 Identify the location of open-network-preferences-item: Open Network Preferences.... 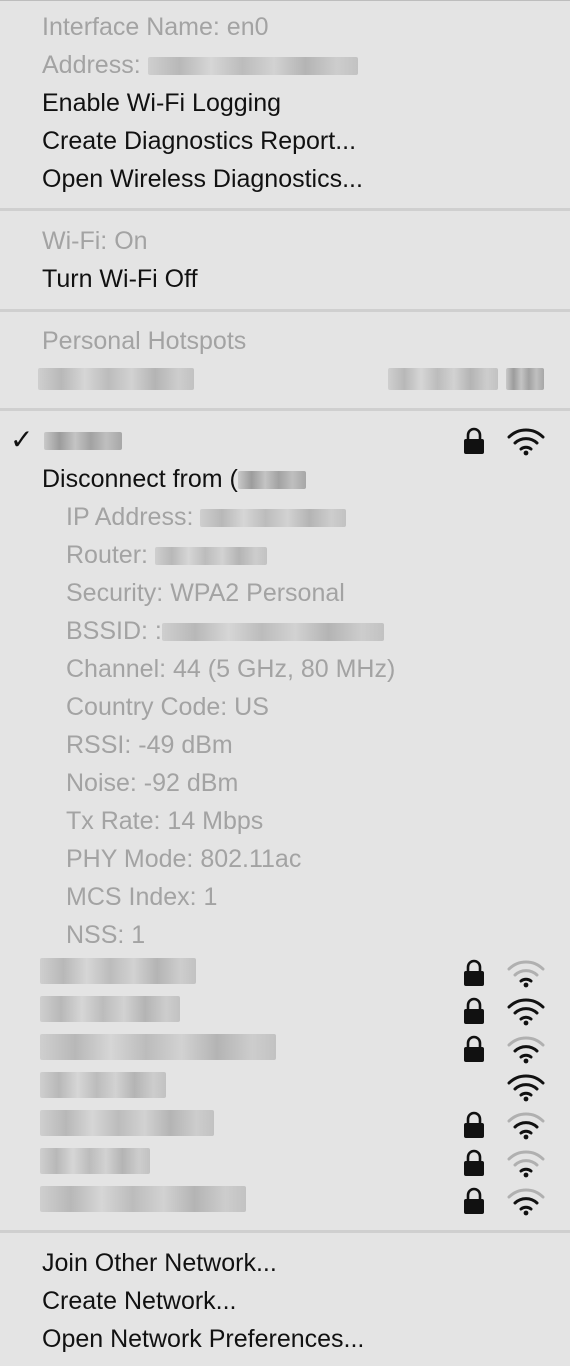
(203, 1339).